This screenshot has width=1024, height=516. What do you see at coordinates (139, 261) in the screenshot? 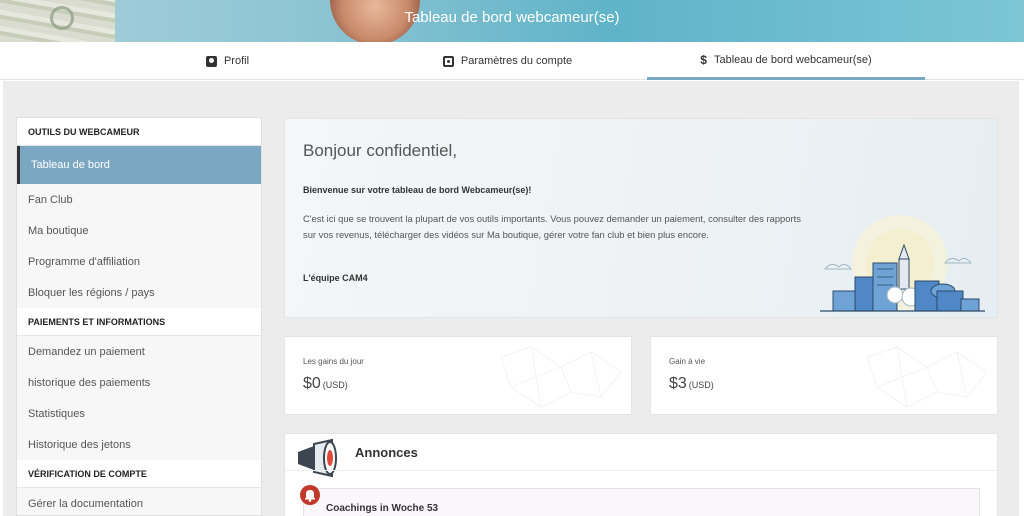
I see `sidebar-item-affiliate: Programme d'affiliation` at bounding box center [139, 261].